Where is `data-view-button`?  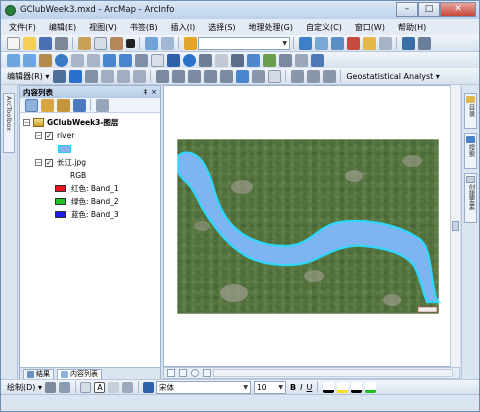
data-view-button is located at coordinates (183, 373).